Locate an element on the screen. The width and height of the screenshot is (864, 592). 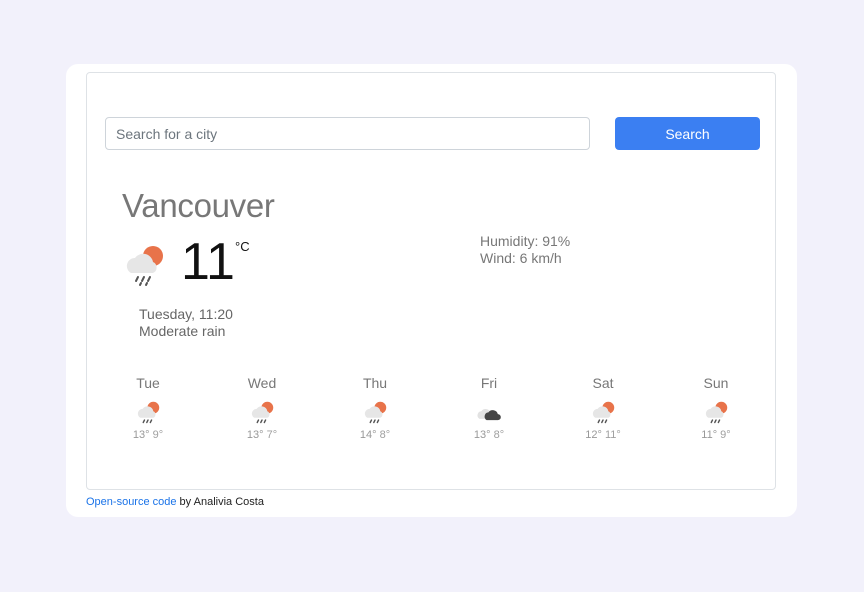
author-credit: by Analivia Costa is located at coordinates (220, 502).